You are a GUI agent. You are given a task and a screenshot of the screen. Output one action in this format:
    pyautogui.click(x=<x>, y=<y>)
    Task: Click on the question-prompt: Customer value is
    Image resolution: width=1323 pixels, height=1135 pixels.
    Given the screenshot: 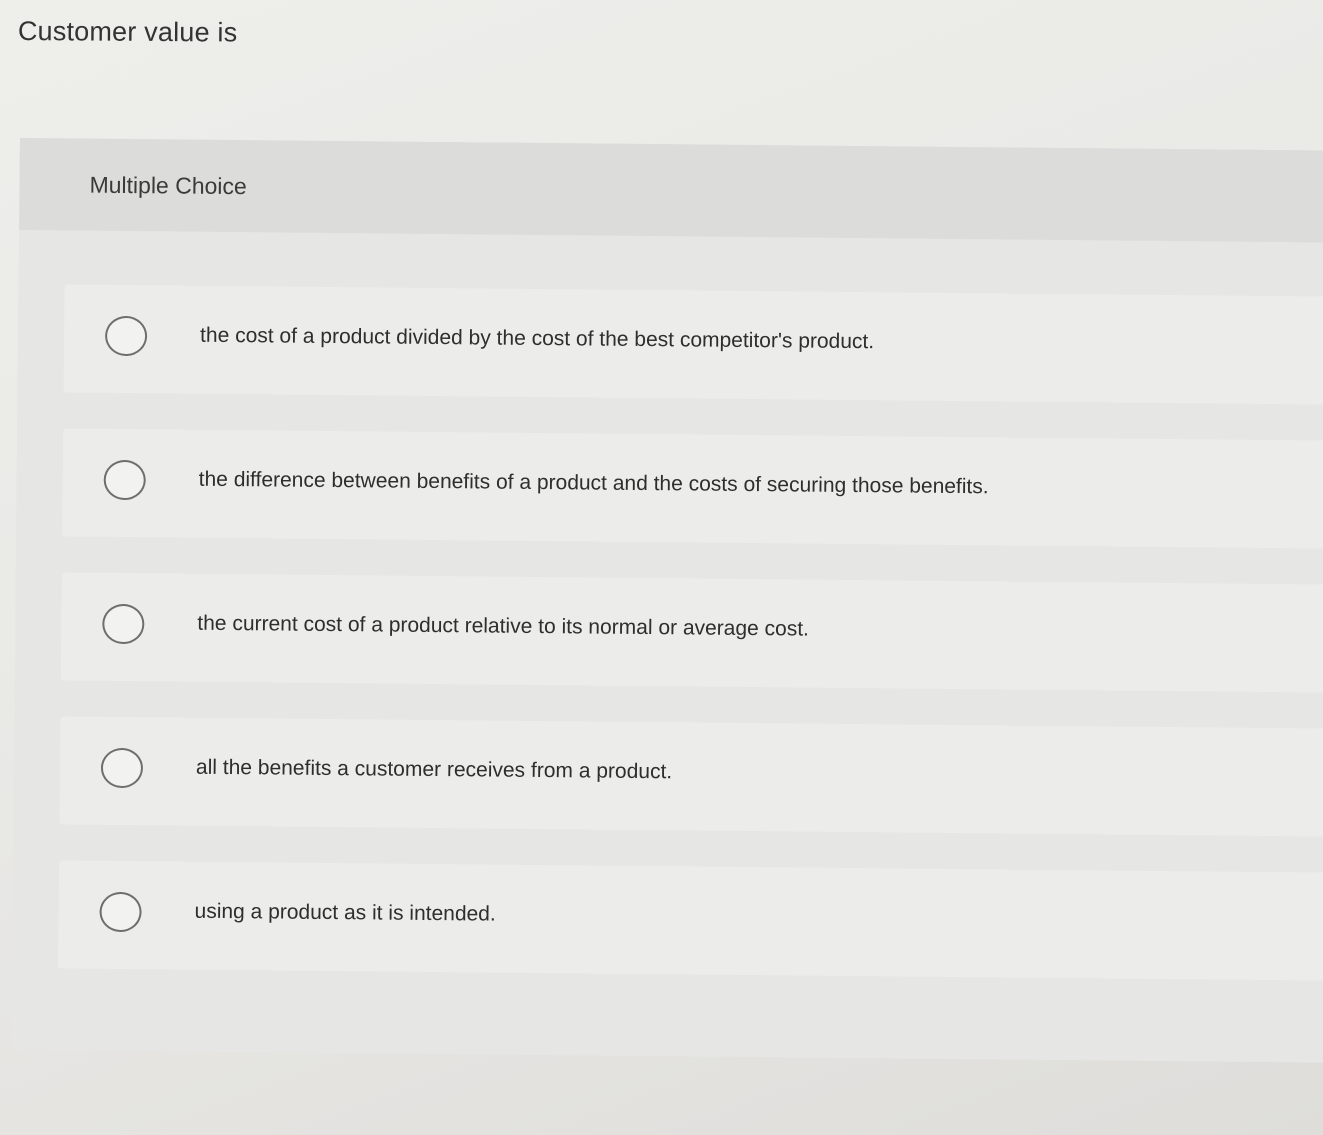 What is the action you would take?
    pyautogui.click(x=127, y=32)
    